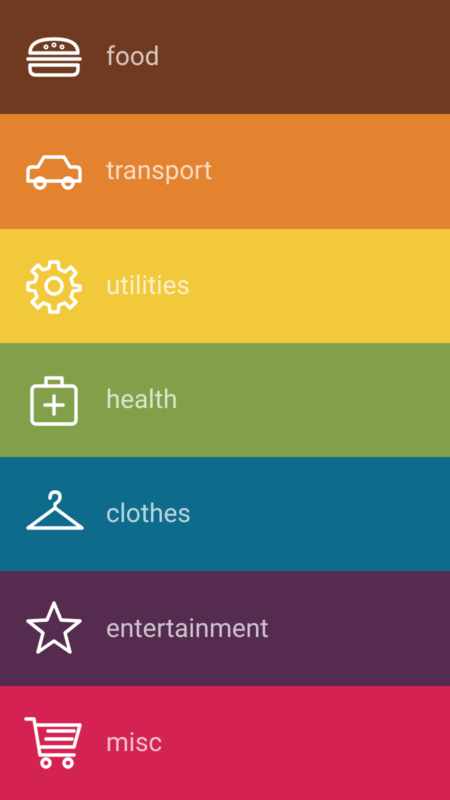 The height and width of the screenshot is (800, 450). Describe the element at coordinates (225, 57) in the screenshot. I see `category-item: food` at that location.